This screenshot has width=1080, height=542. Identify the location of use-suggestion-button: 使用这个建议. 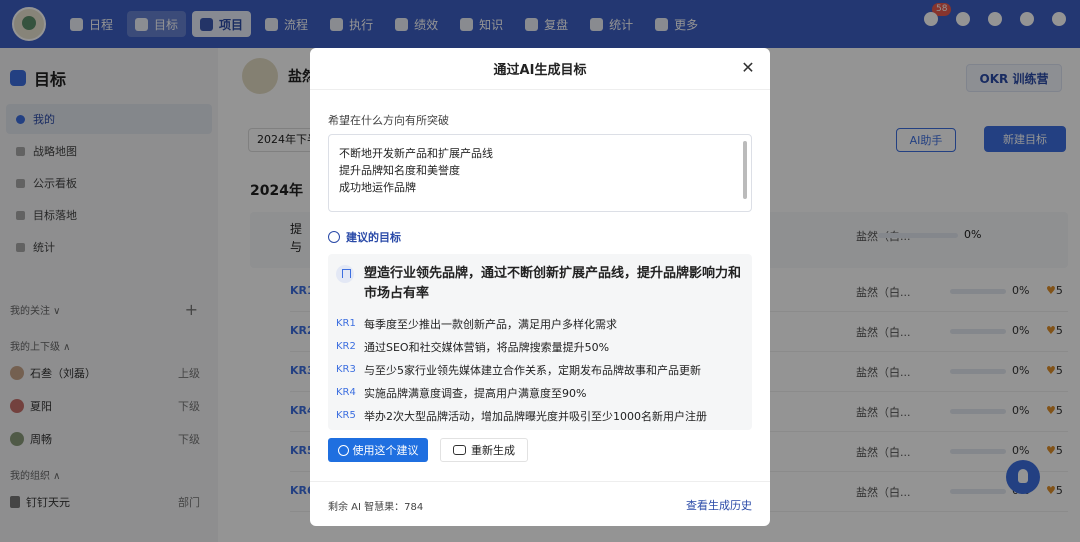
(378, 450).